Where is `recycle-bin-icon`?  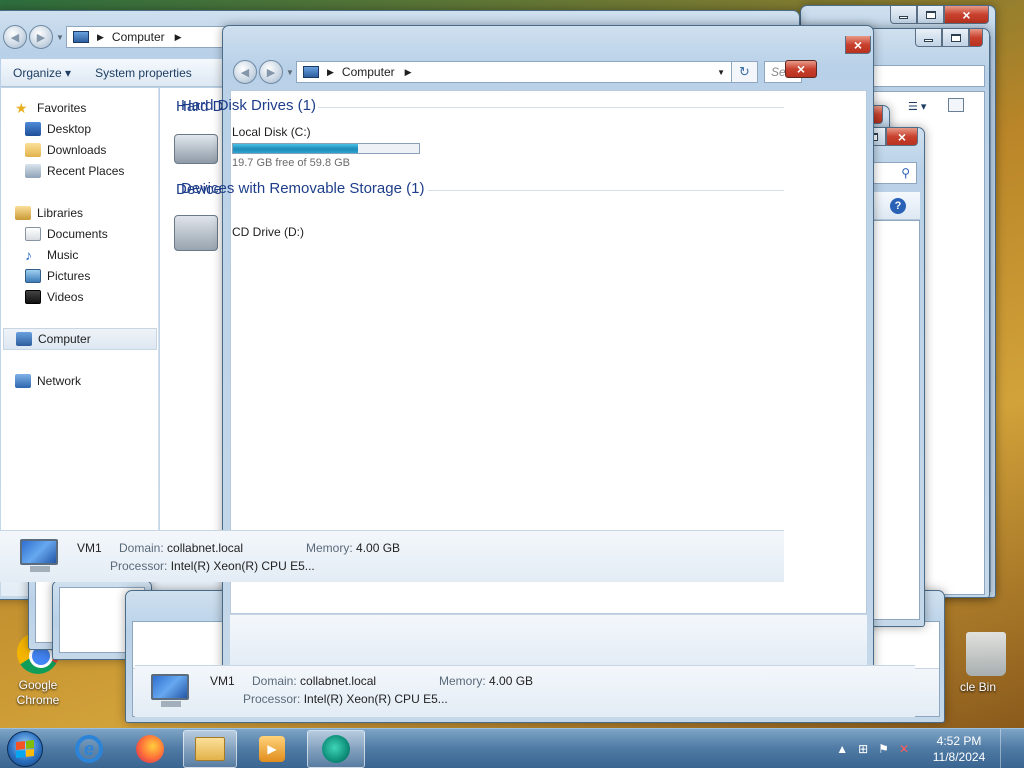 recycle-bin-icon is located at coordinates (986, 654).